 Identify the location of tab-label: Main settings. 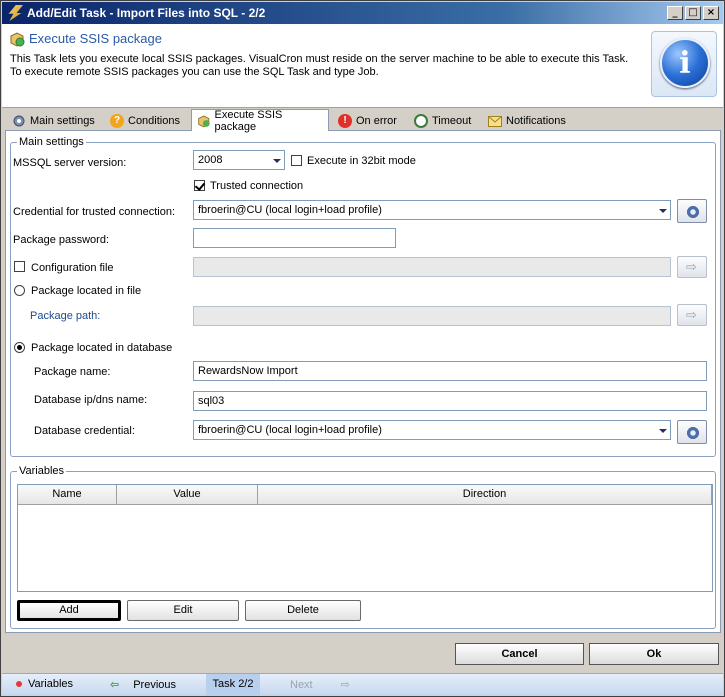
(62, 121).